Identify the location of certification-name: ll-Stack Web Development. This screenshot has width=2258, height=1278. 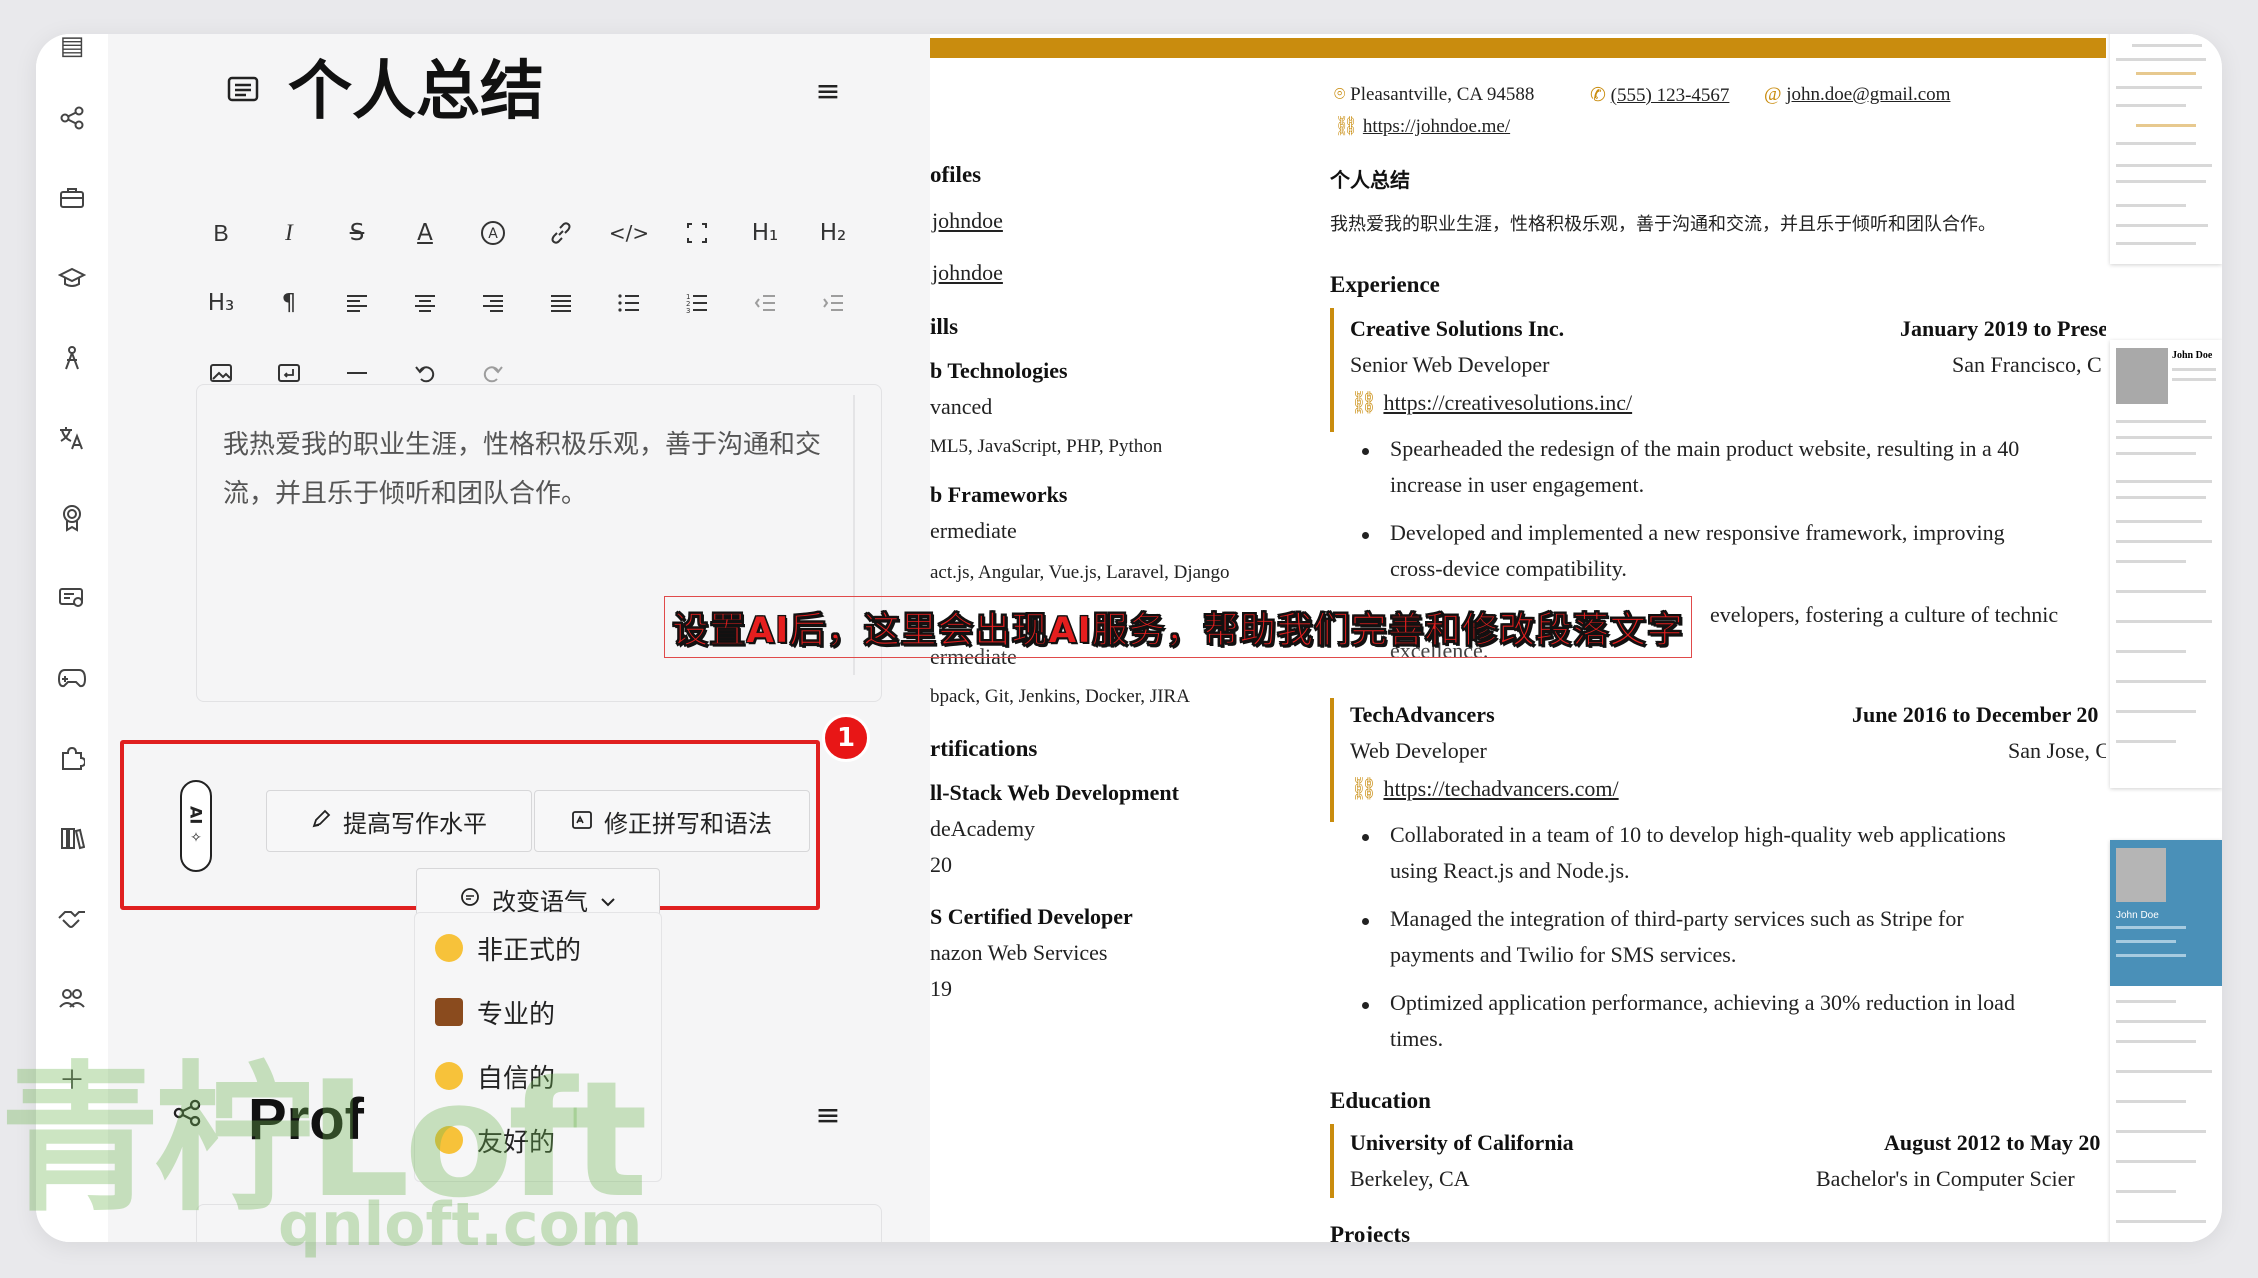
(1054, 792).